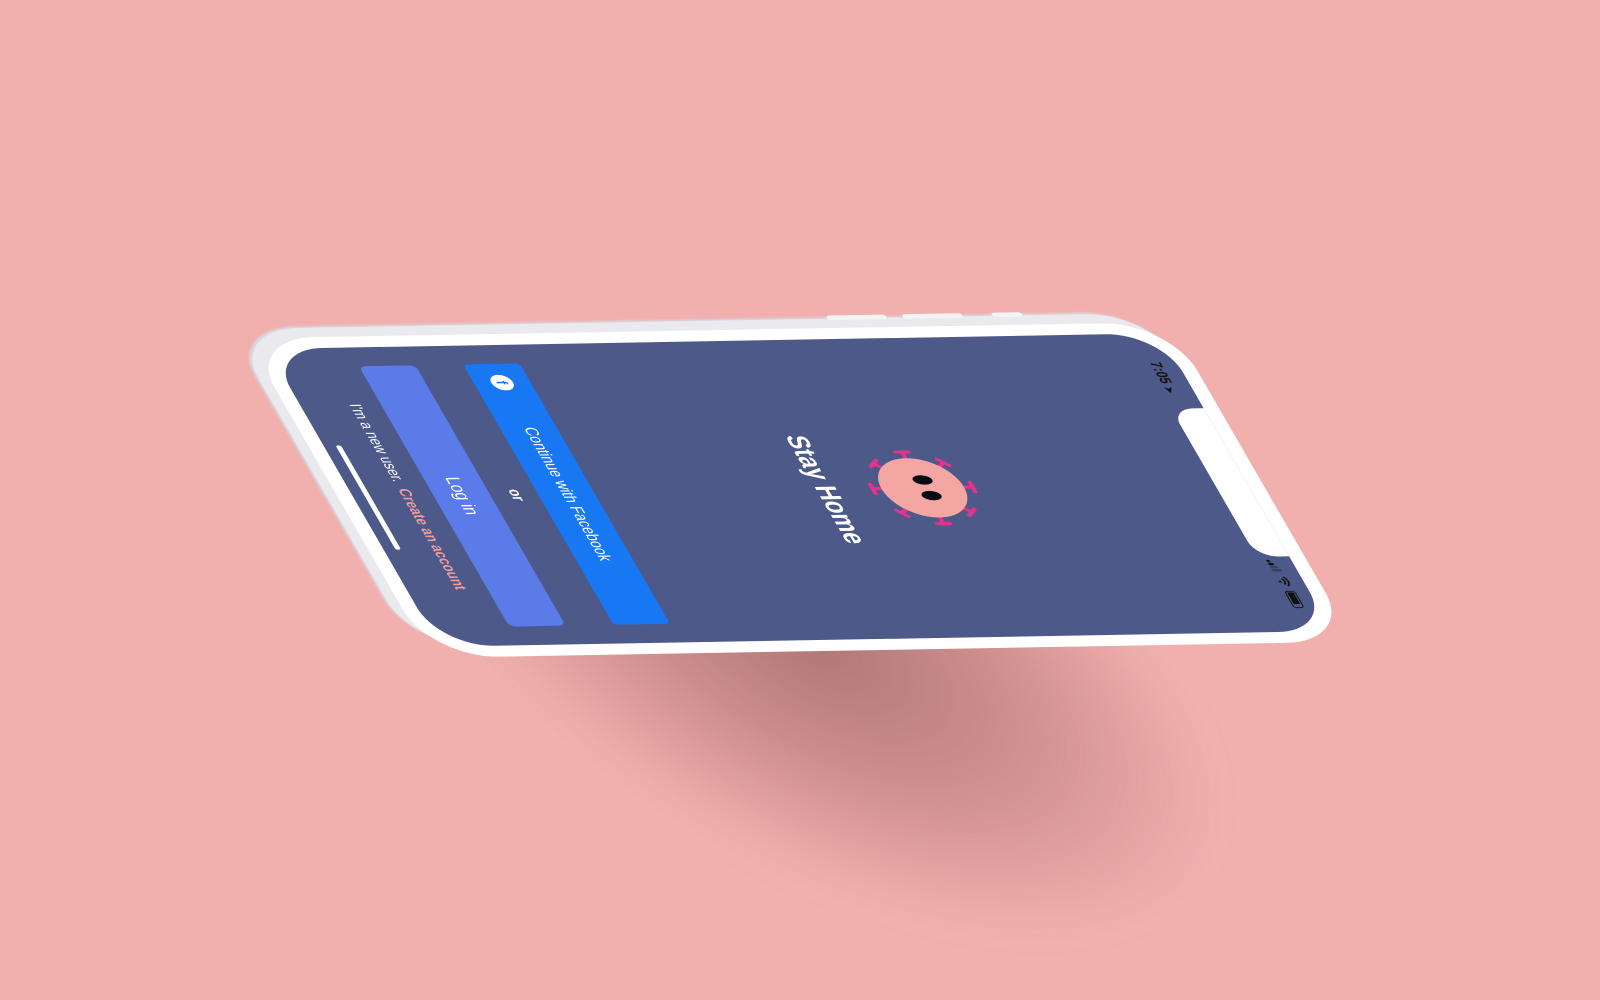 Image resolution: width=1600 pixels, height=1000 pixels. What do you see at coordinates (932, 316) in the screenshot?
I see `volume-up-button` at bounding box center [932, 316].